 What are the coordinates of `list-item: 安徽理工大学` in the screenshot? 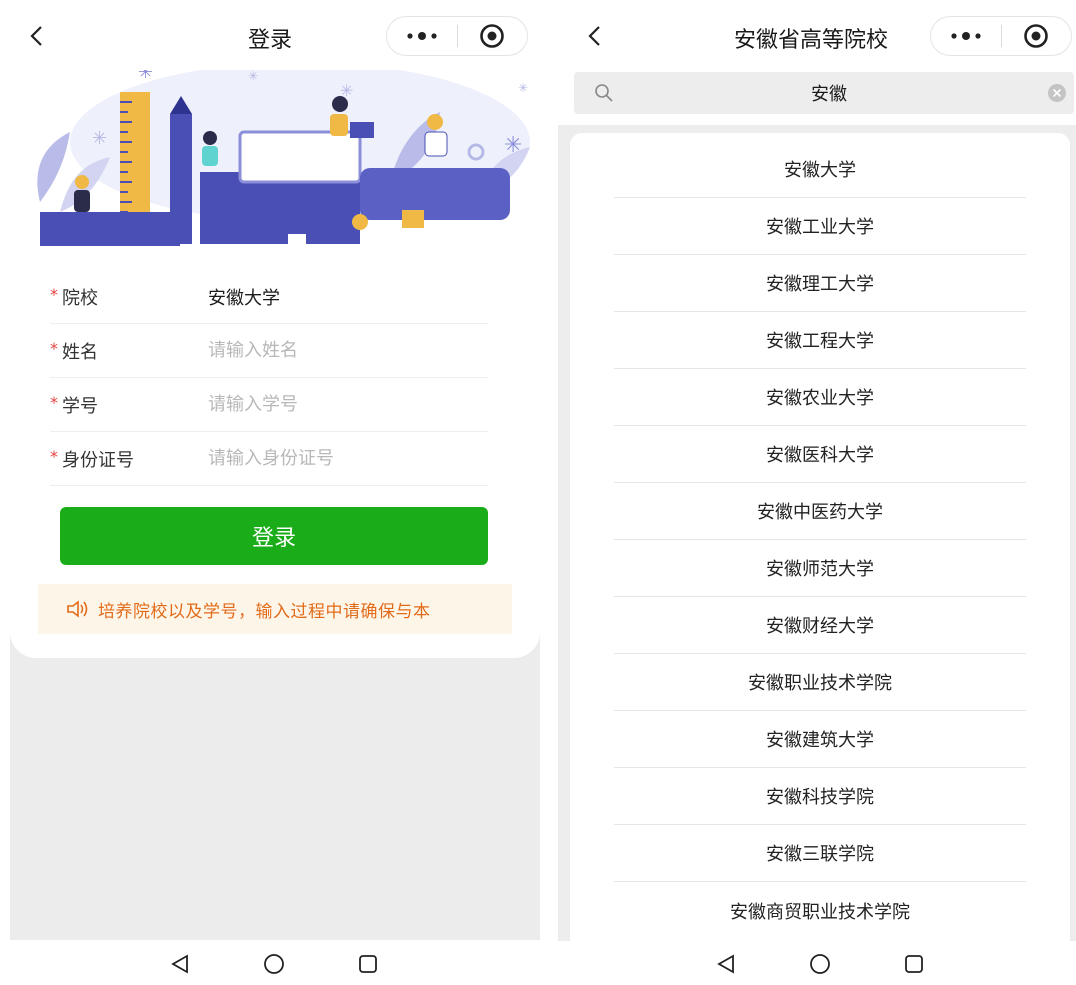 It's located at (820, 283).